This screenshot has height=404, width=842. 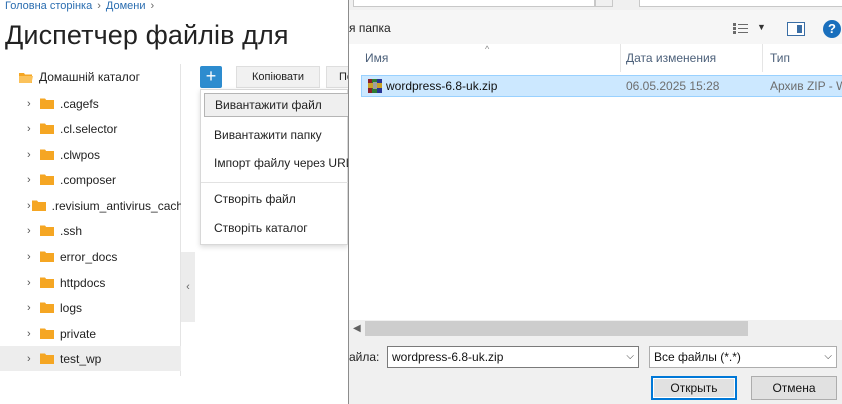 I want to click on tree-item-label: test_wp, so click(x=81, y=358).